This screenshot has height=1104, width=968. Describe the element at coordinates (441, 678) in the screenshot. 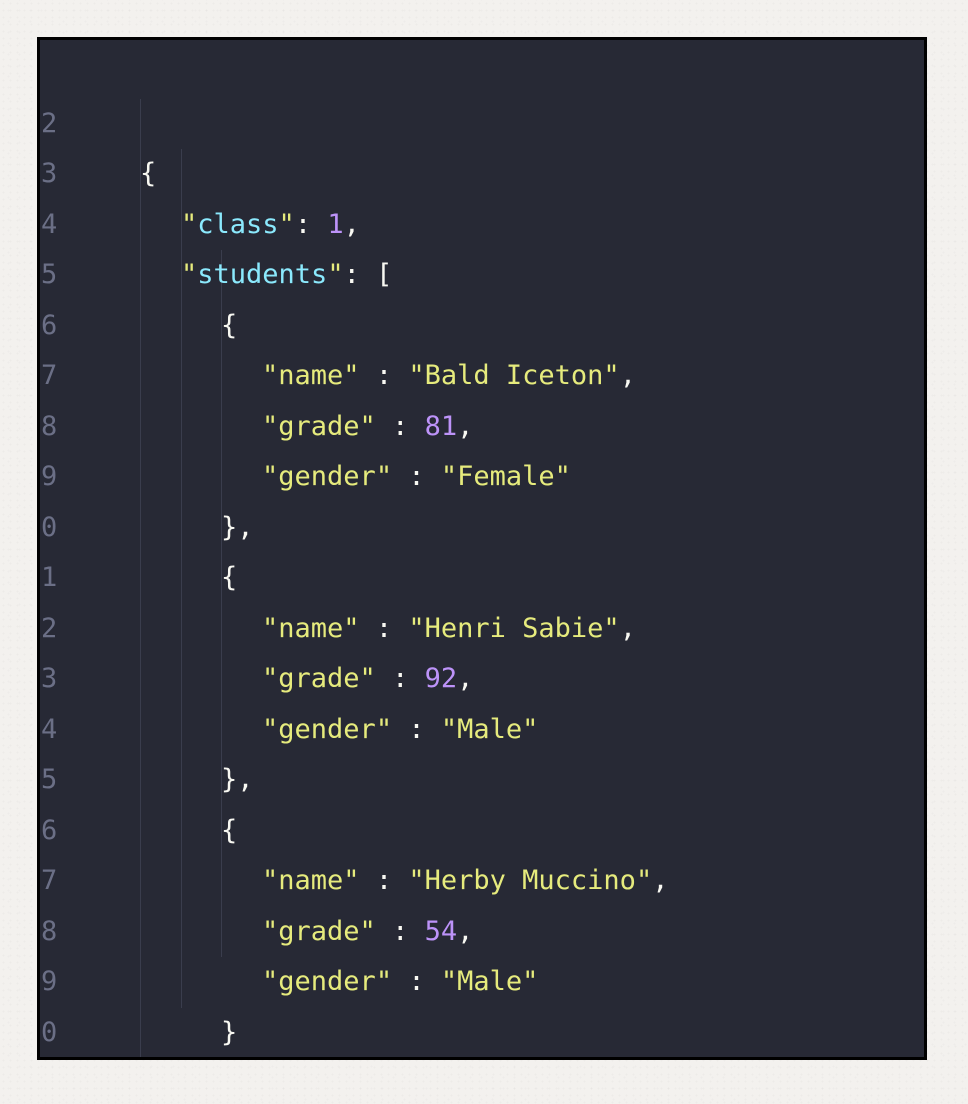

I see `json-number: 92` at that location.